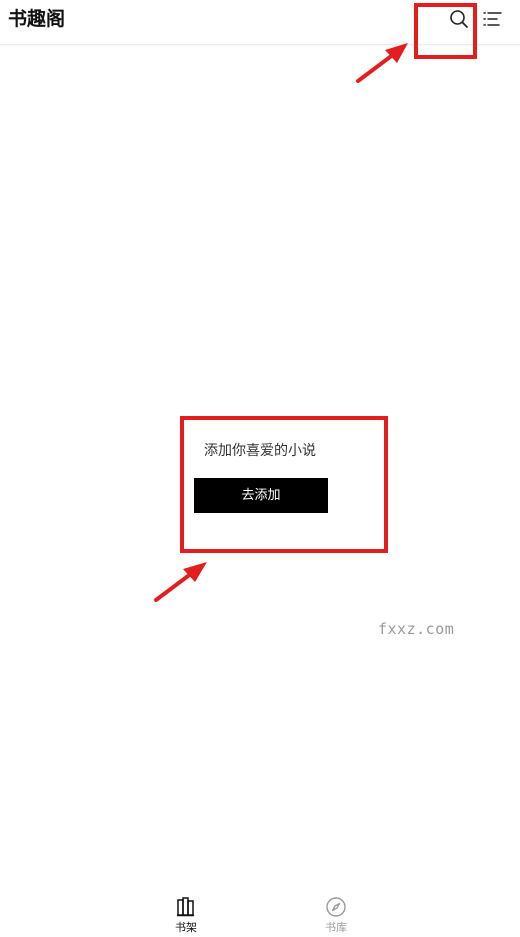 The width and height of the screenshot is (520, 937). What do you see at coordinates (336, 907) in the screenshot?
I see `compass-icon` at bounding box center [336, 907].